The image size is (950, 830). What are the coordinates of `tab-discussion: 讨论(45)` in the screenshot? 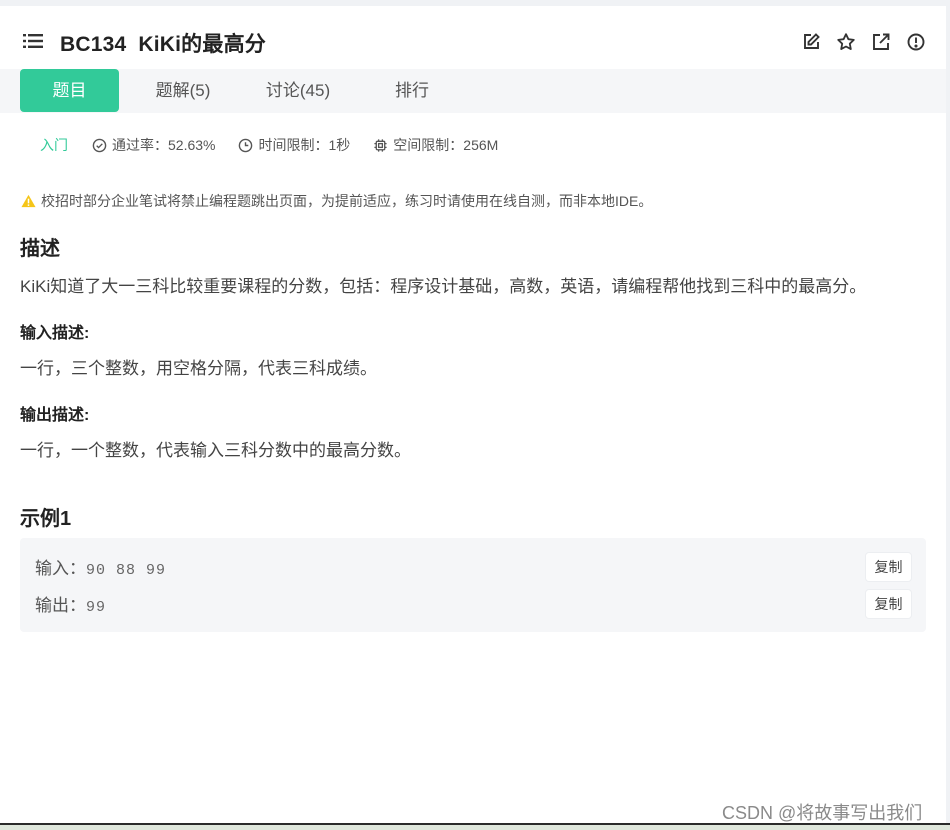 It's located at (298, 90).